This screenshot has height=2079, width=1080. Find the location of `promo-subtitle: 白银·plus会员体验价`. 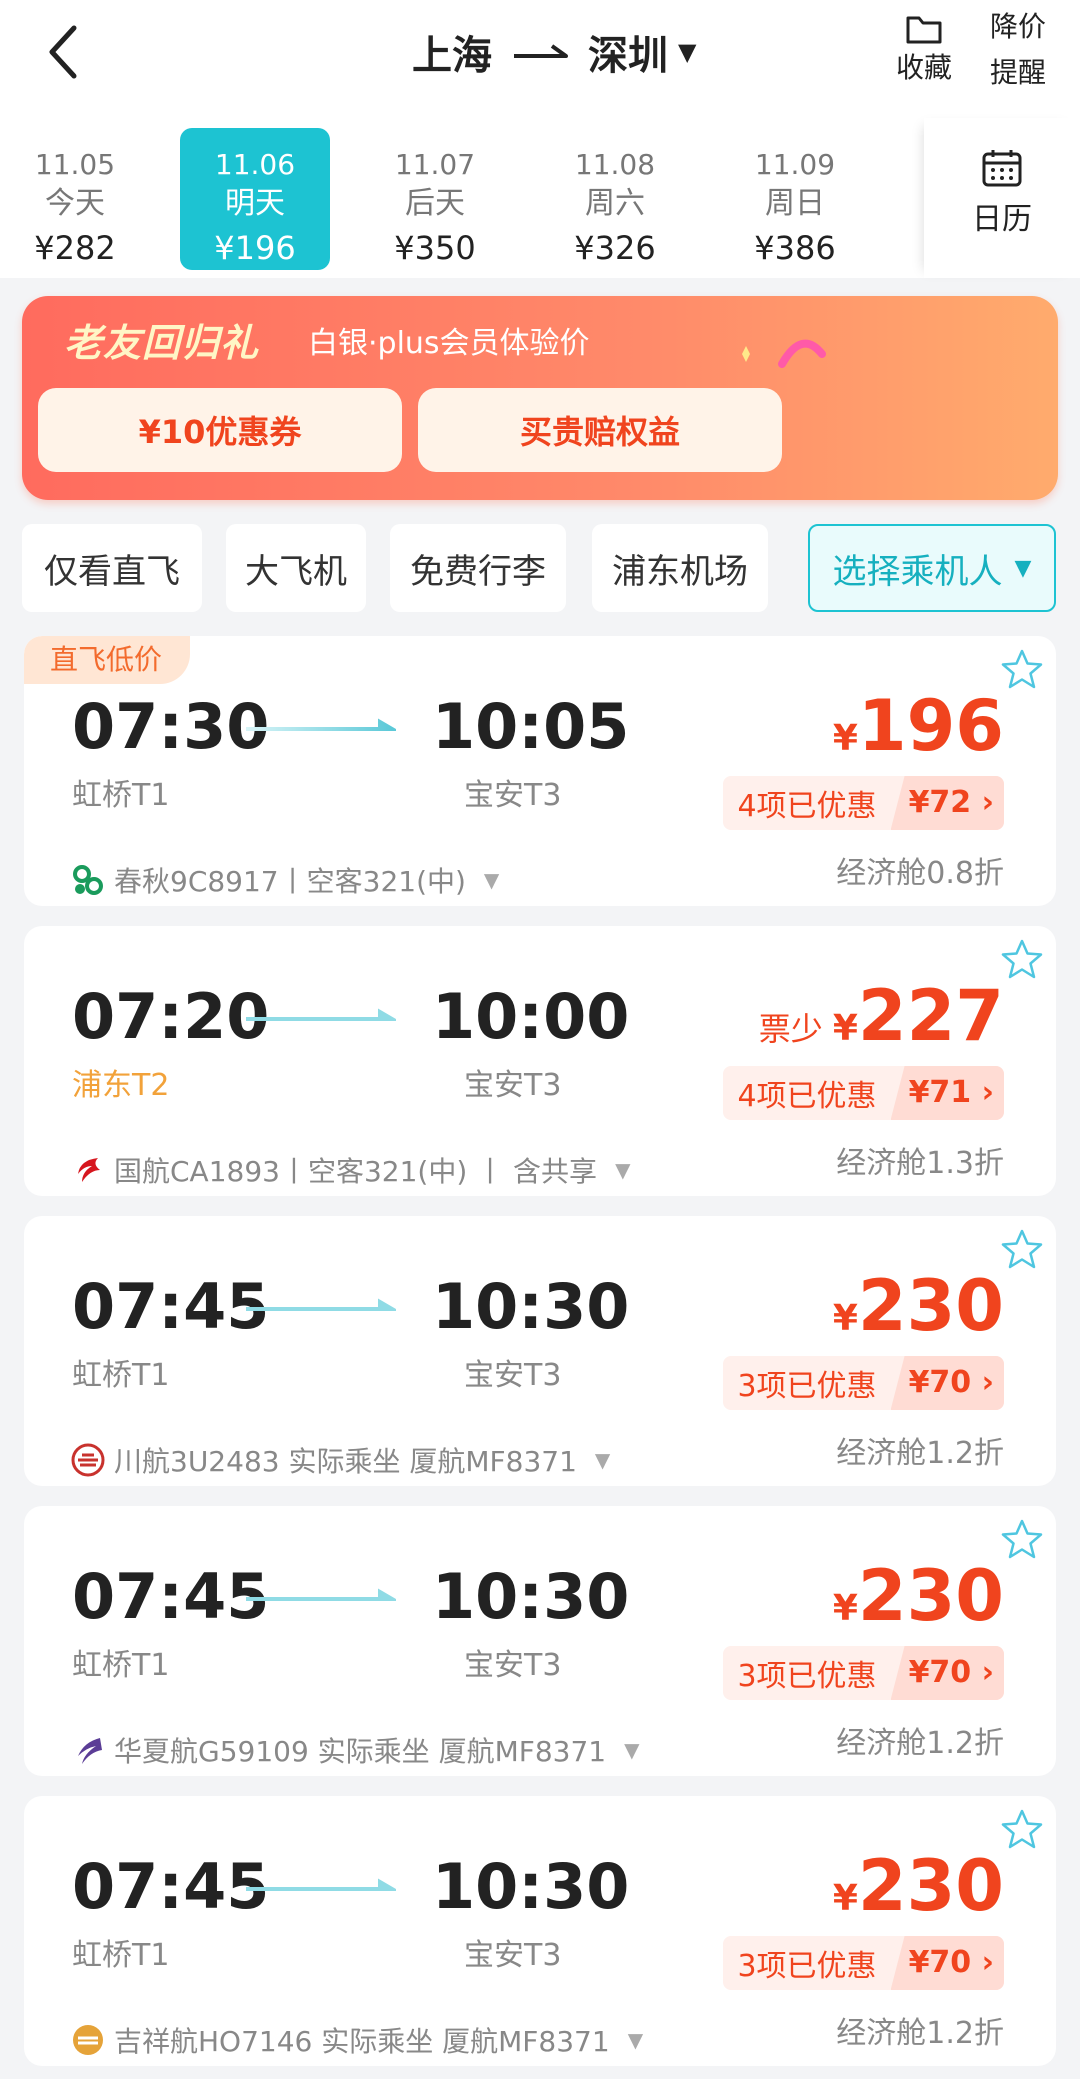

promo-subtitle: 白银·plus会员体验价 is located at coordinates (449, 343).